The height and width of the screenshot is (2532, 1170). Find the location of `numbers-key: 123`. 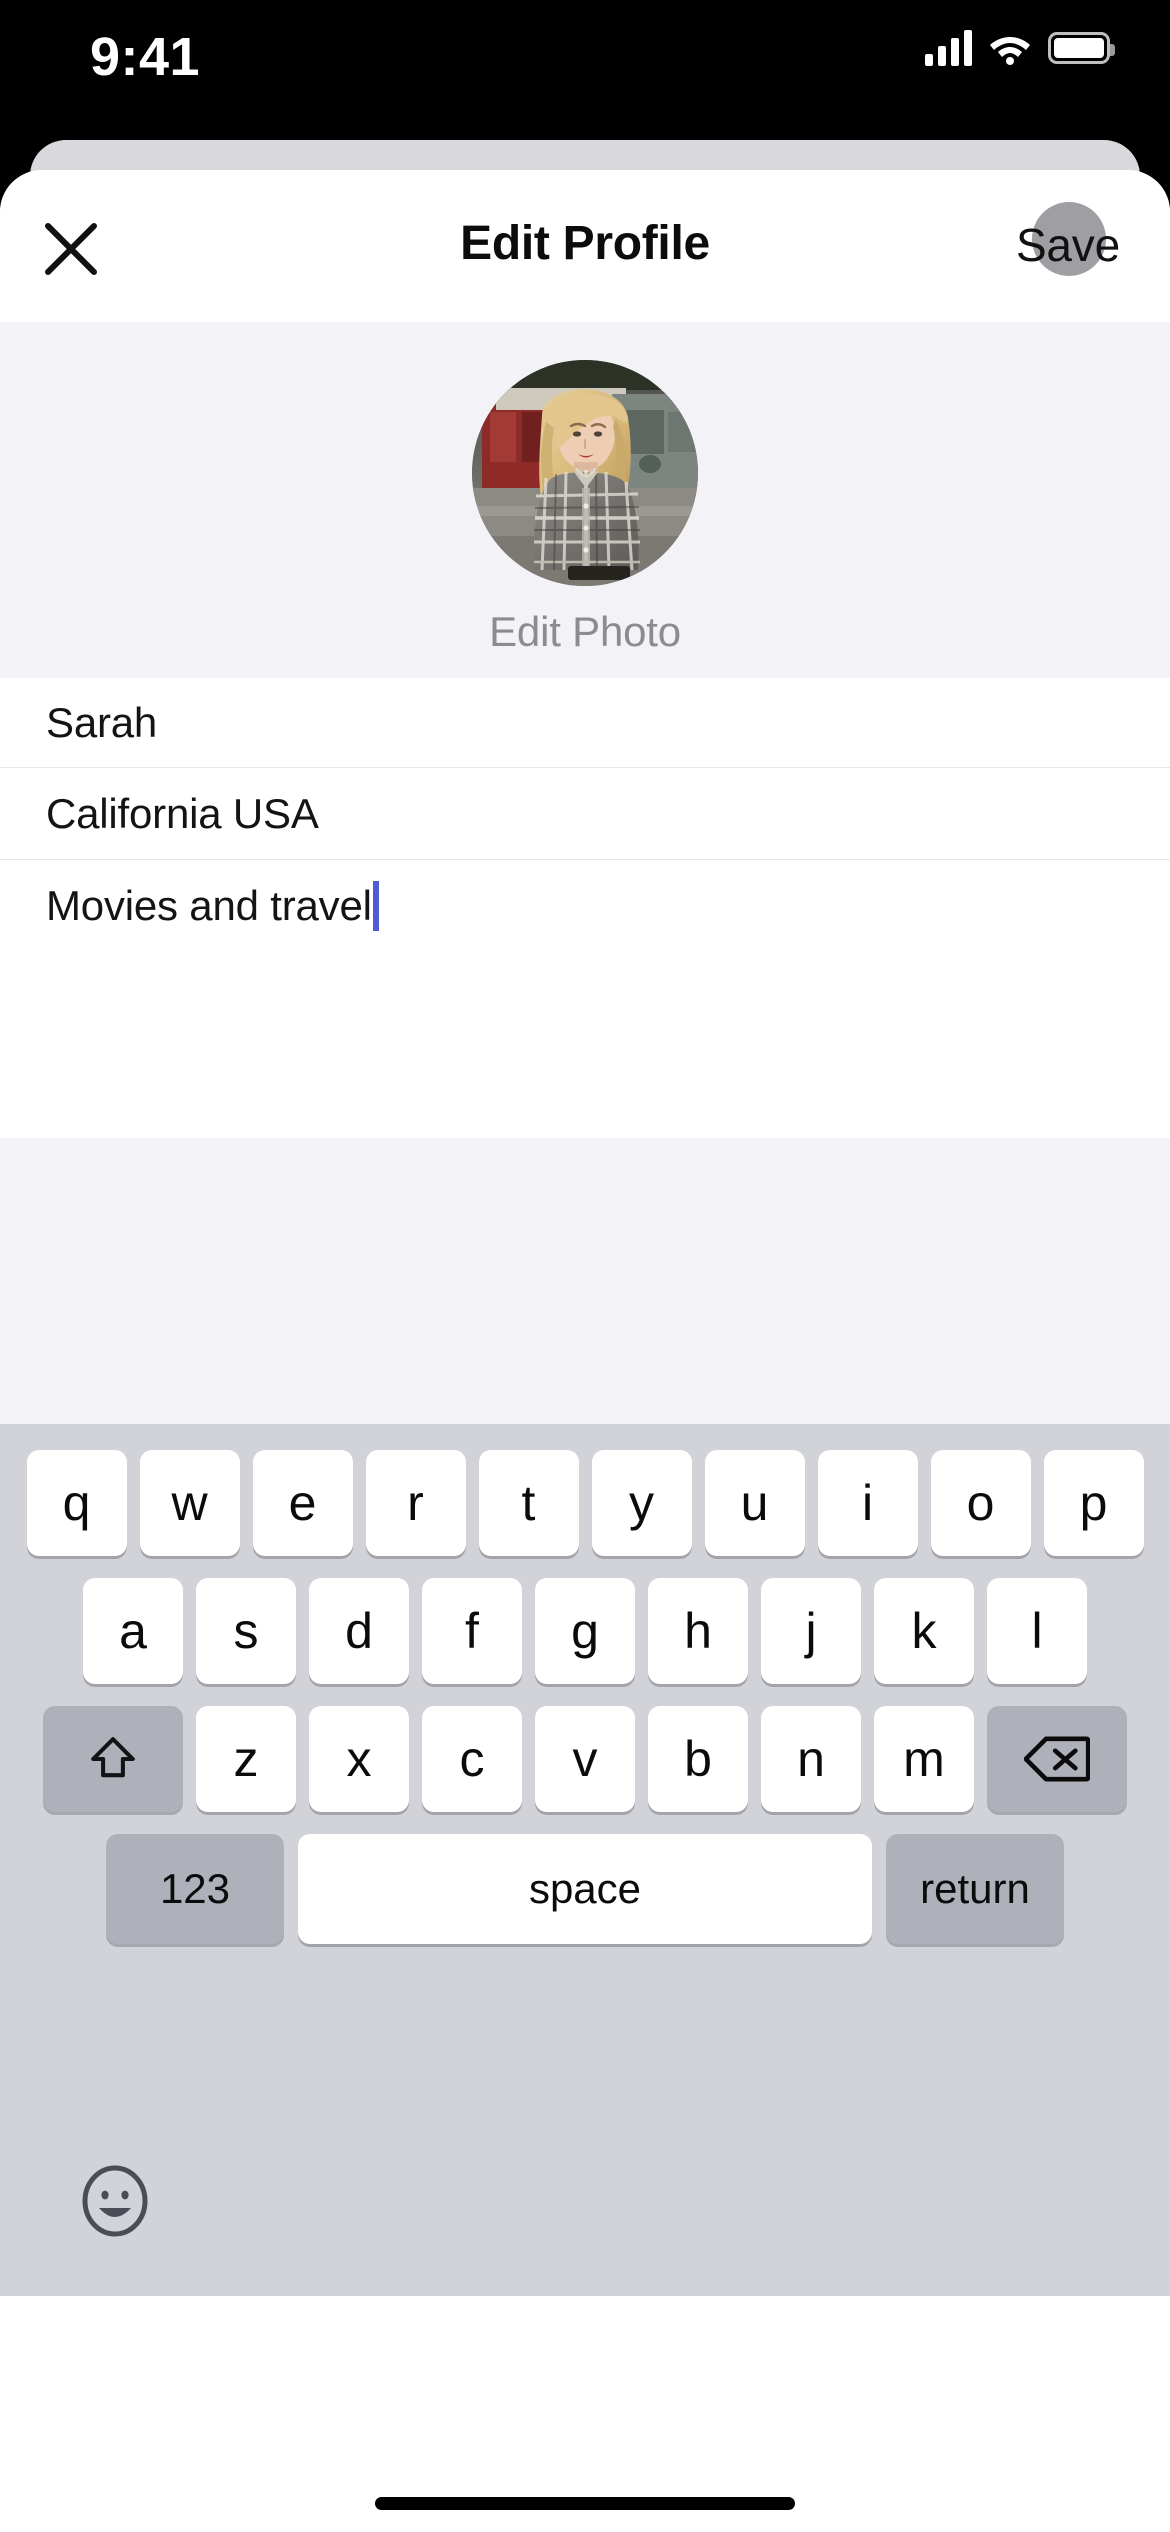

numbers-key: 123 is located at coordinates (195, 1889).